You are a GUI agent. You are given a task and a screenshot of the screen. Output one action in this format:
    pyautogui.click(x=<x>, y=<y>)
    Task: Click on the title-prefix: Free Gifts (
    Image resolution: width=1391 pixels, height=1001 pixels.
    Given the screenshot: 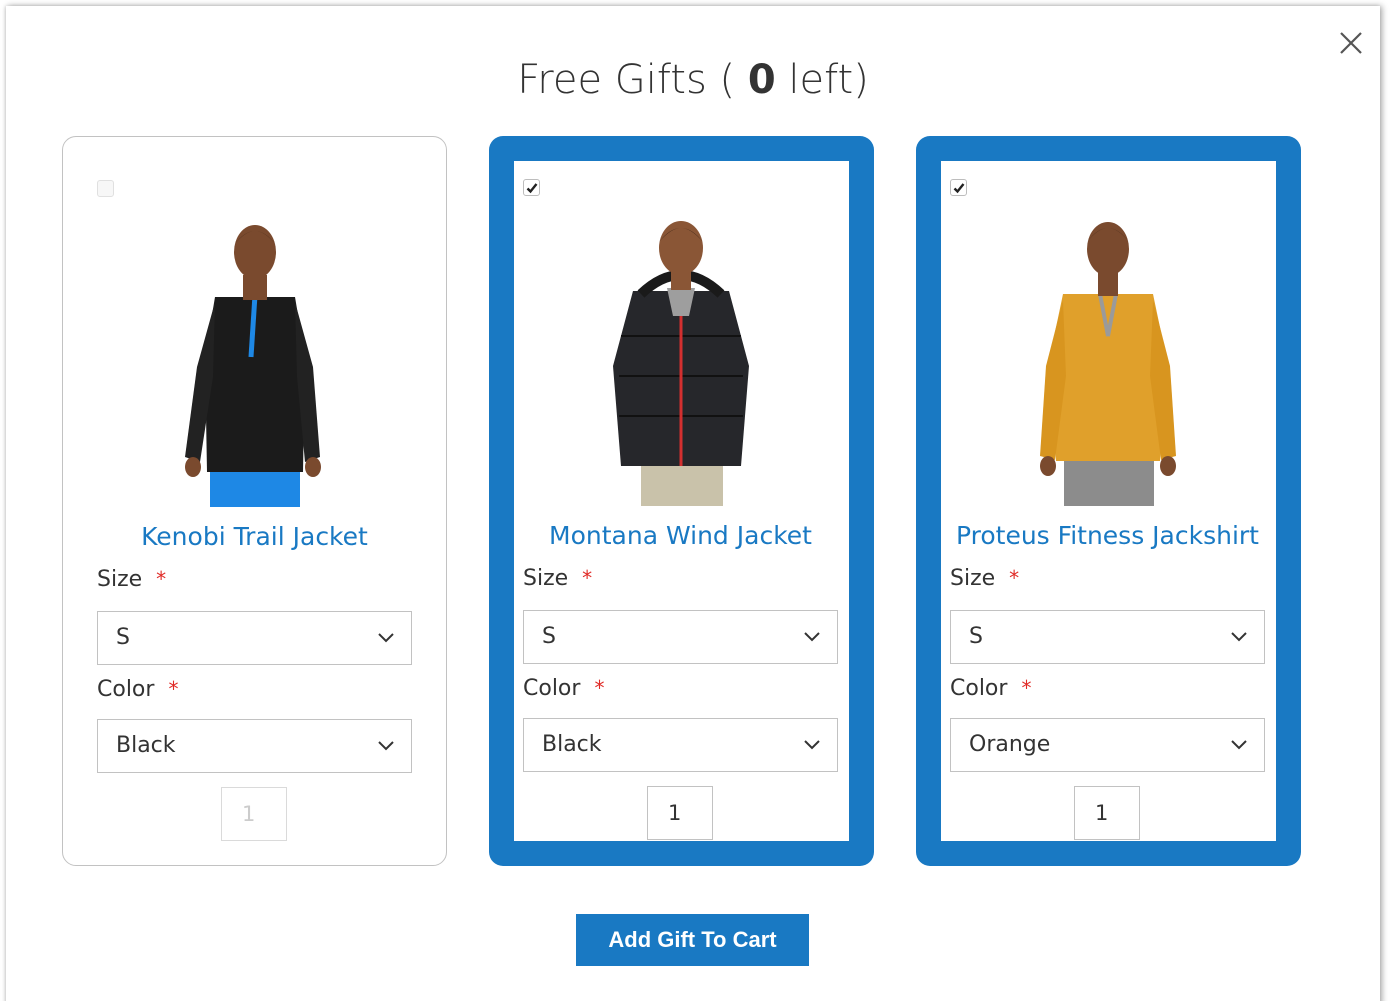 What is the action you would take?
    pyautogui.click(x=632, y=80)
    